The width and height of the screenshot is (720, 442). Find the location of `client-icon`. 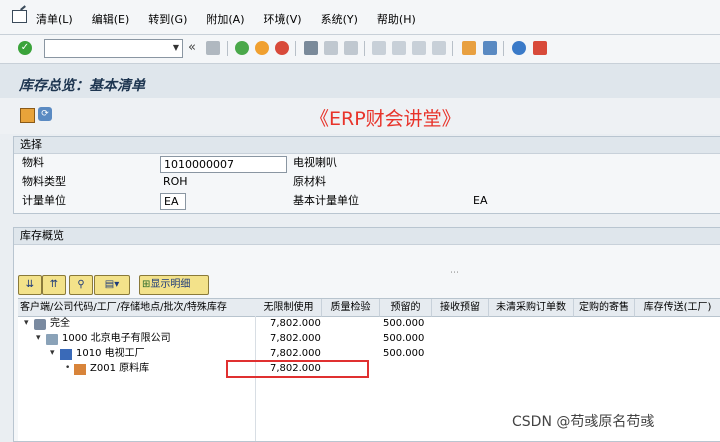

client-icon is located at coordinates (40, 324).